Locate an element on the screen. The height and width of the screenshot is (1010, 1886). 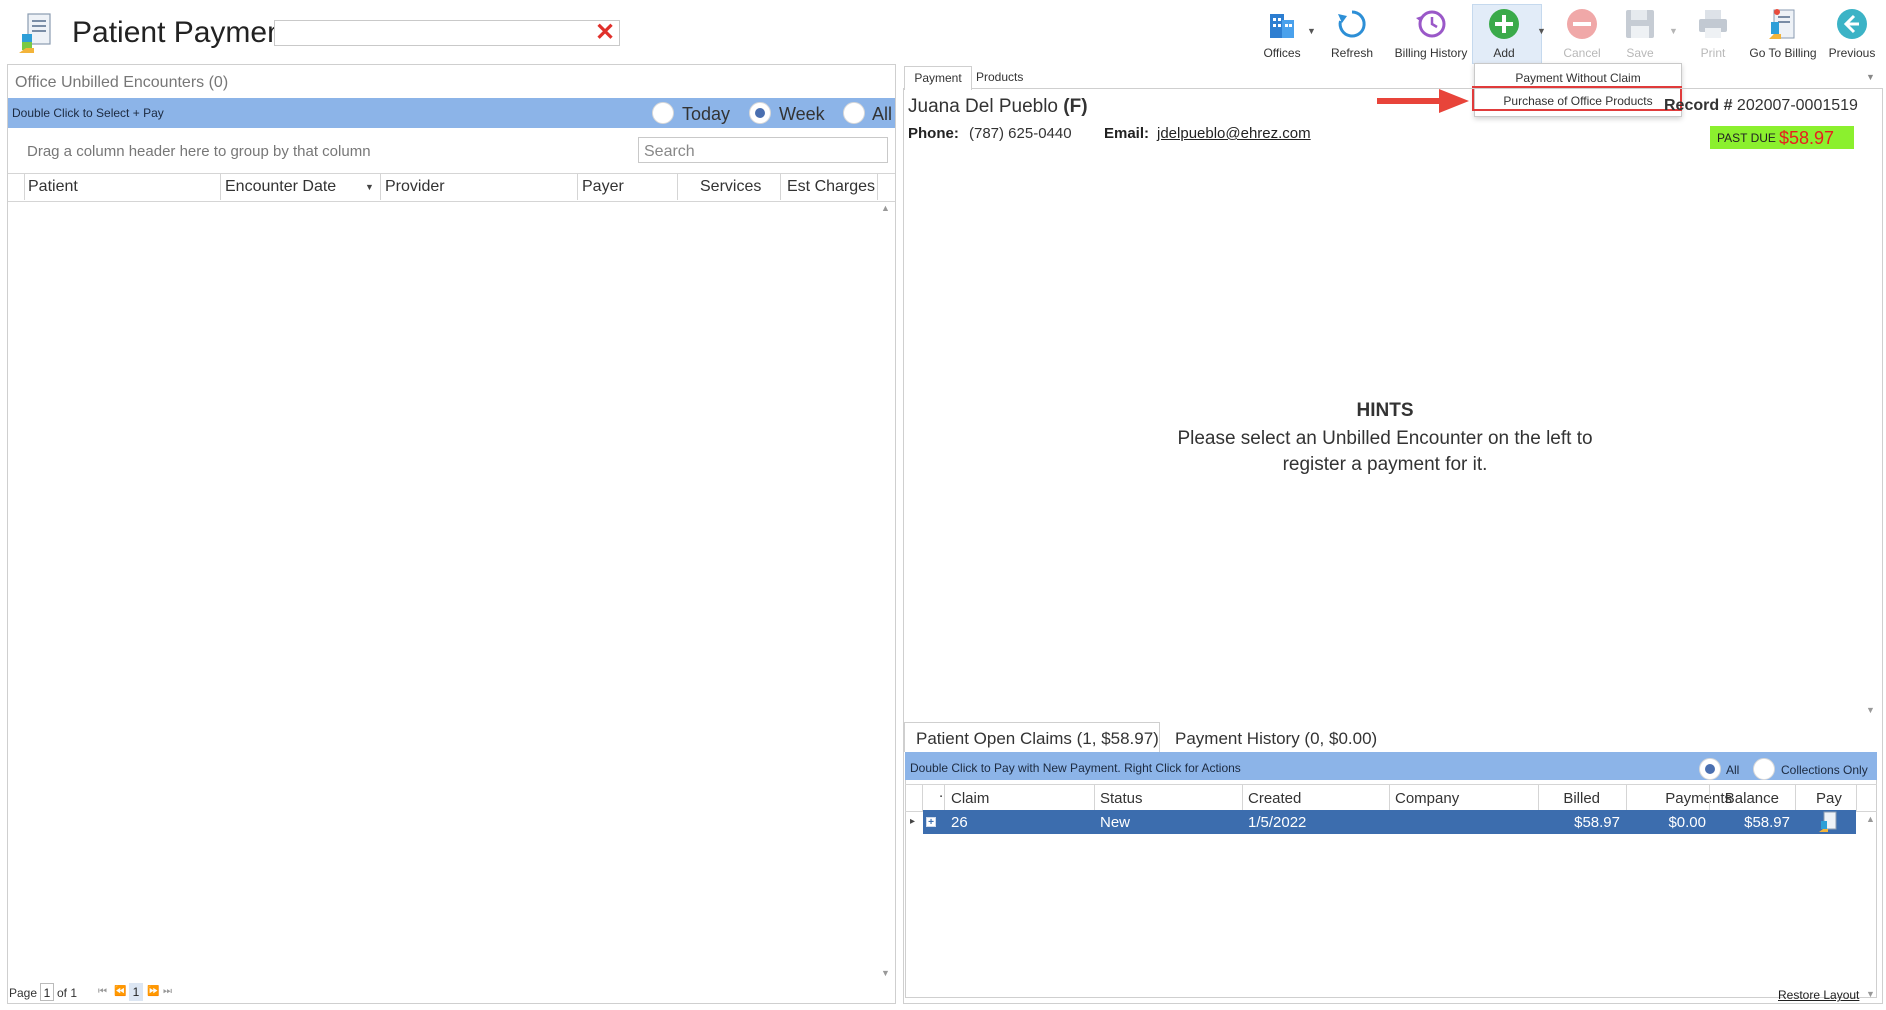
filter-today-radio is located at coordinates (663, 113).